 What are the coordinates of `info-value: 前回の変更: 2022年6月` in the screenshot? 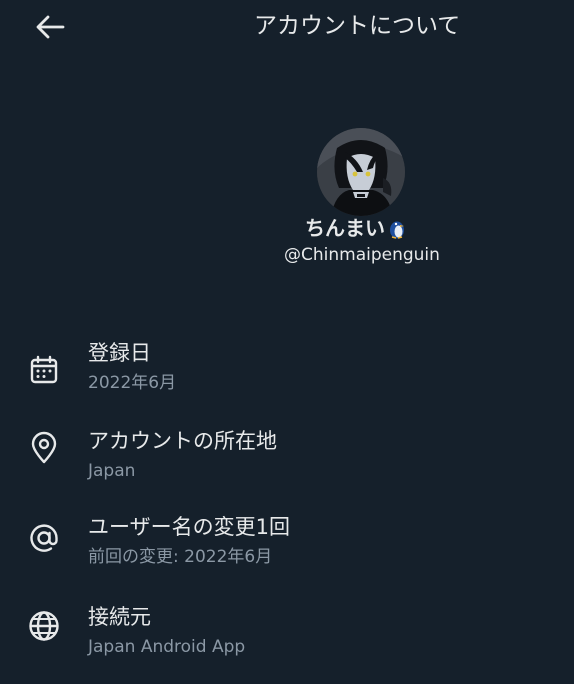 It's located at (180, 557).